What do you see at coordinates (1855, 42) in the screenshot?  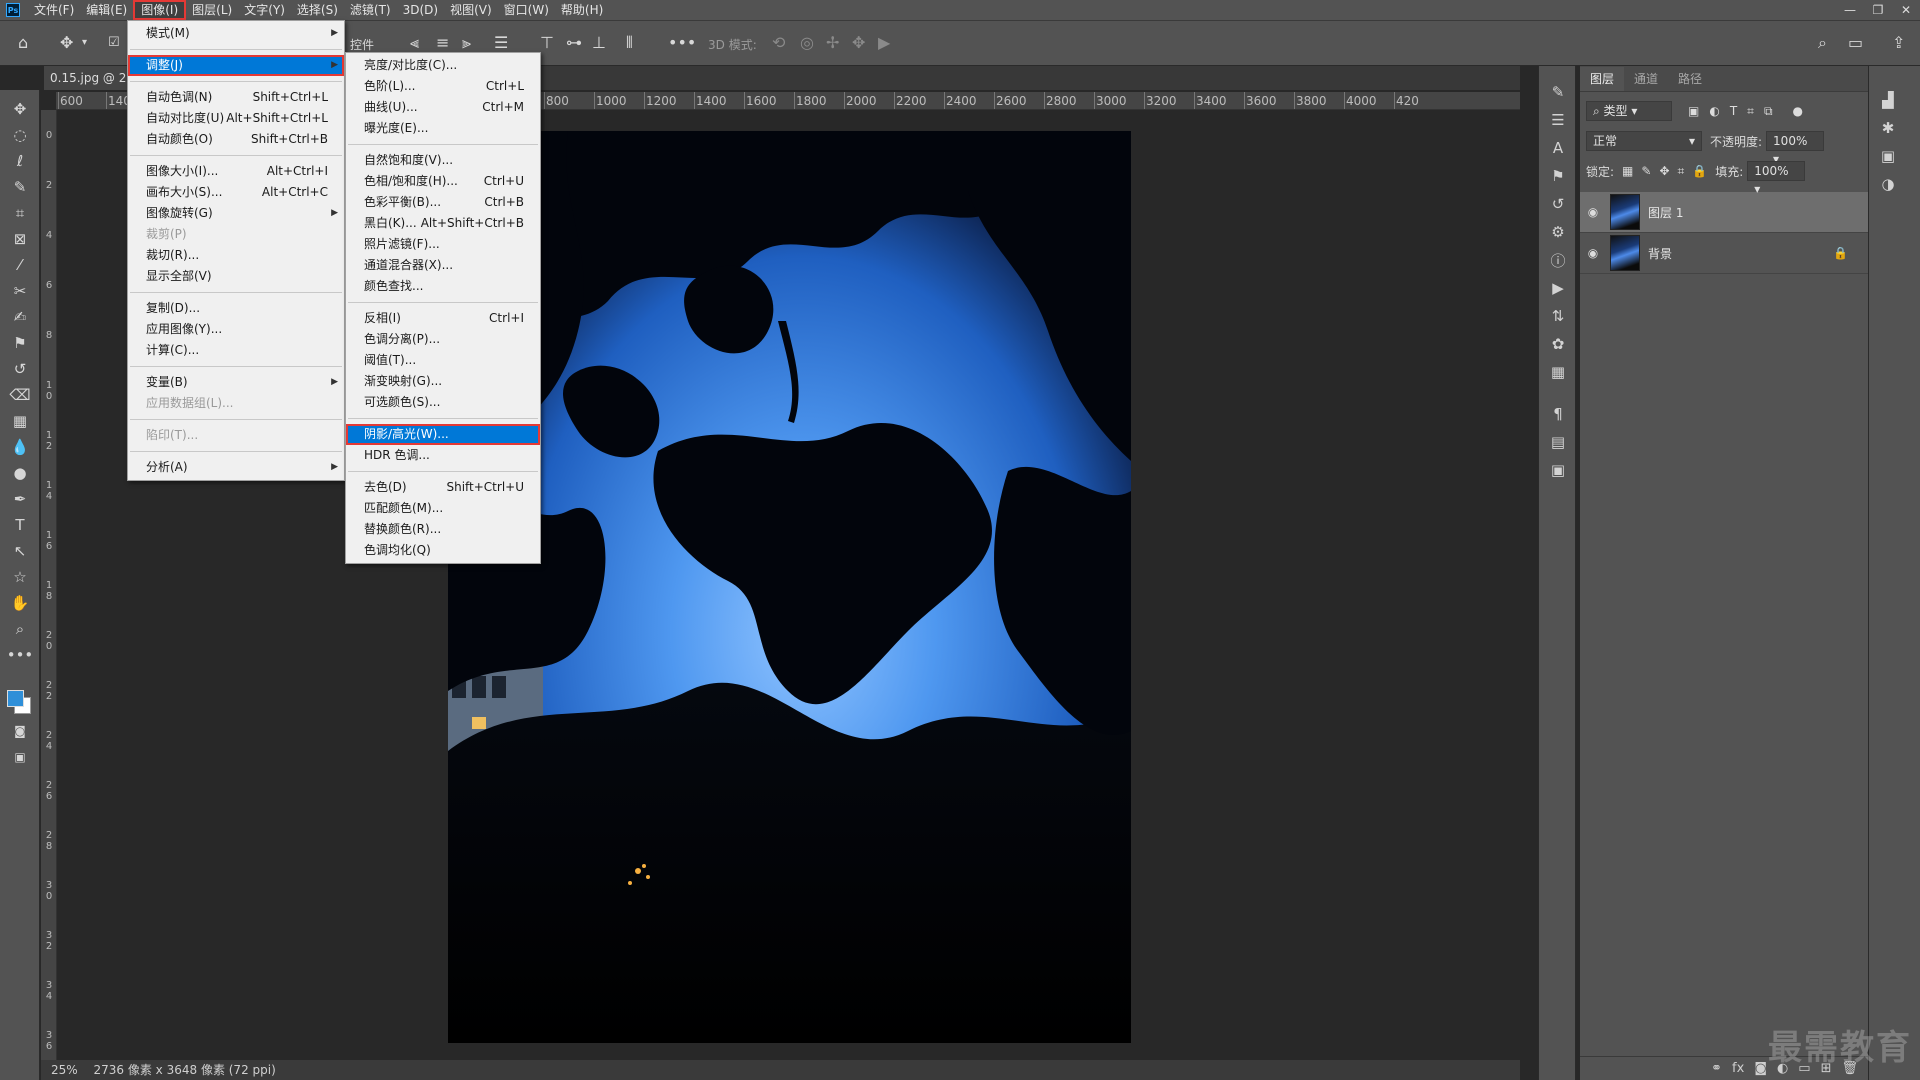 I see `workspace-icon: ▭` at bounding box center [1855, 42].